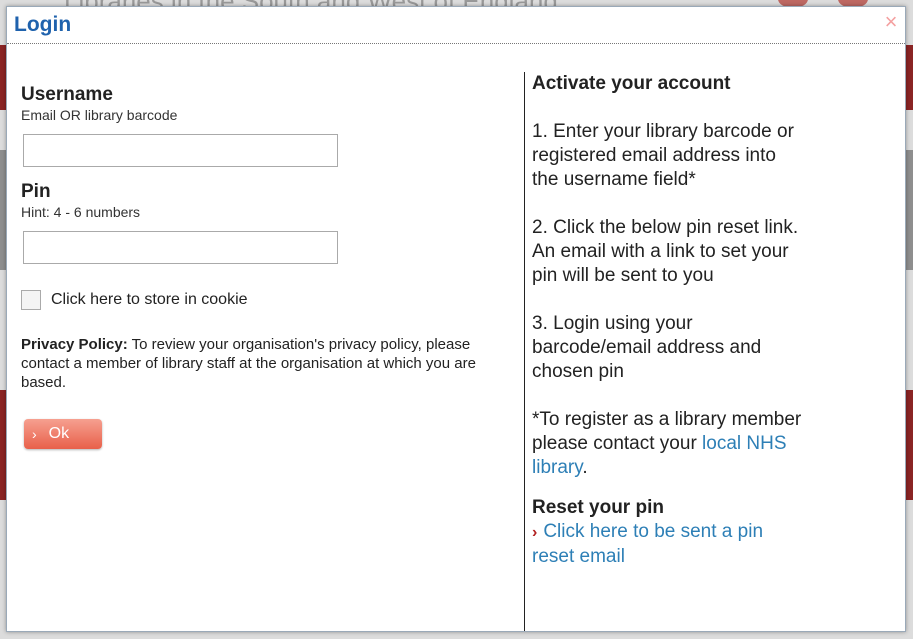  What do you see at coordinates (59, 433) in the screenshot?
I see `ok-button-label: Ok` at bounding box center [59, 433].